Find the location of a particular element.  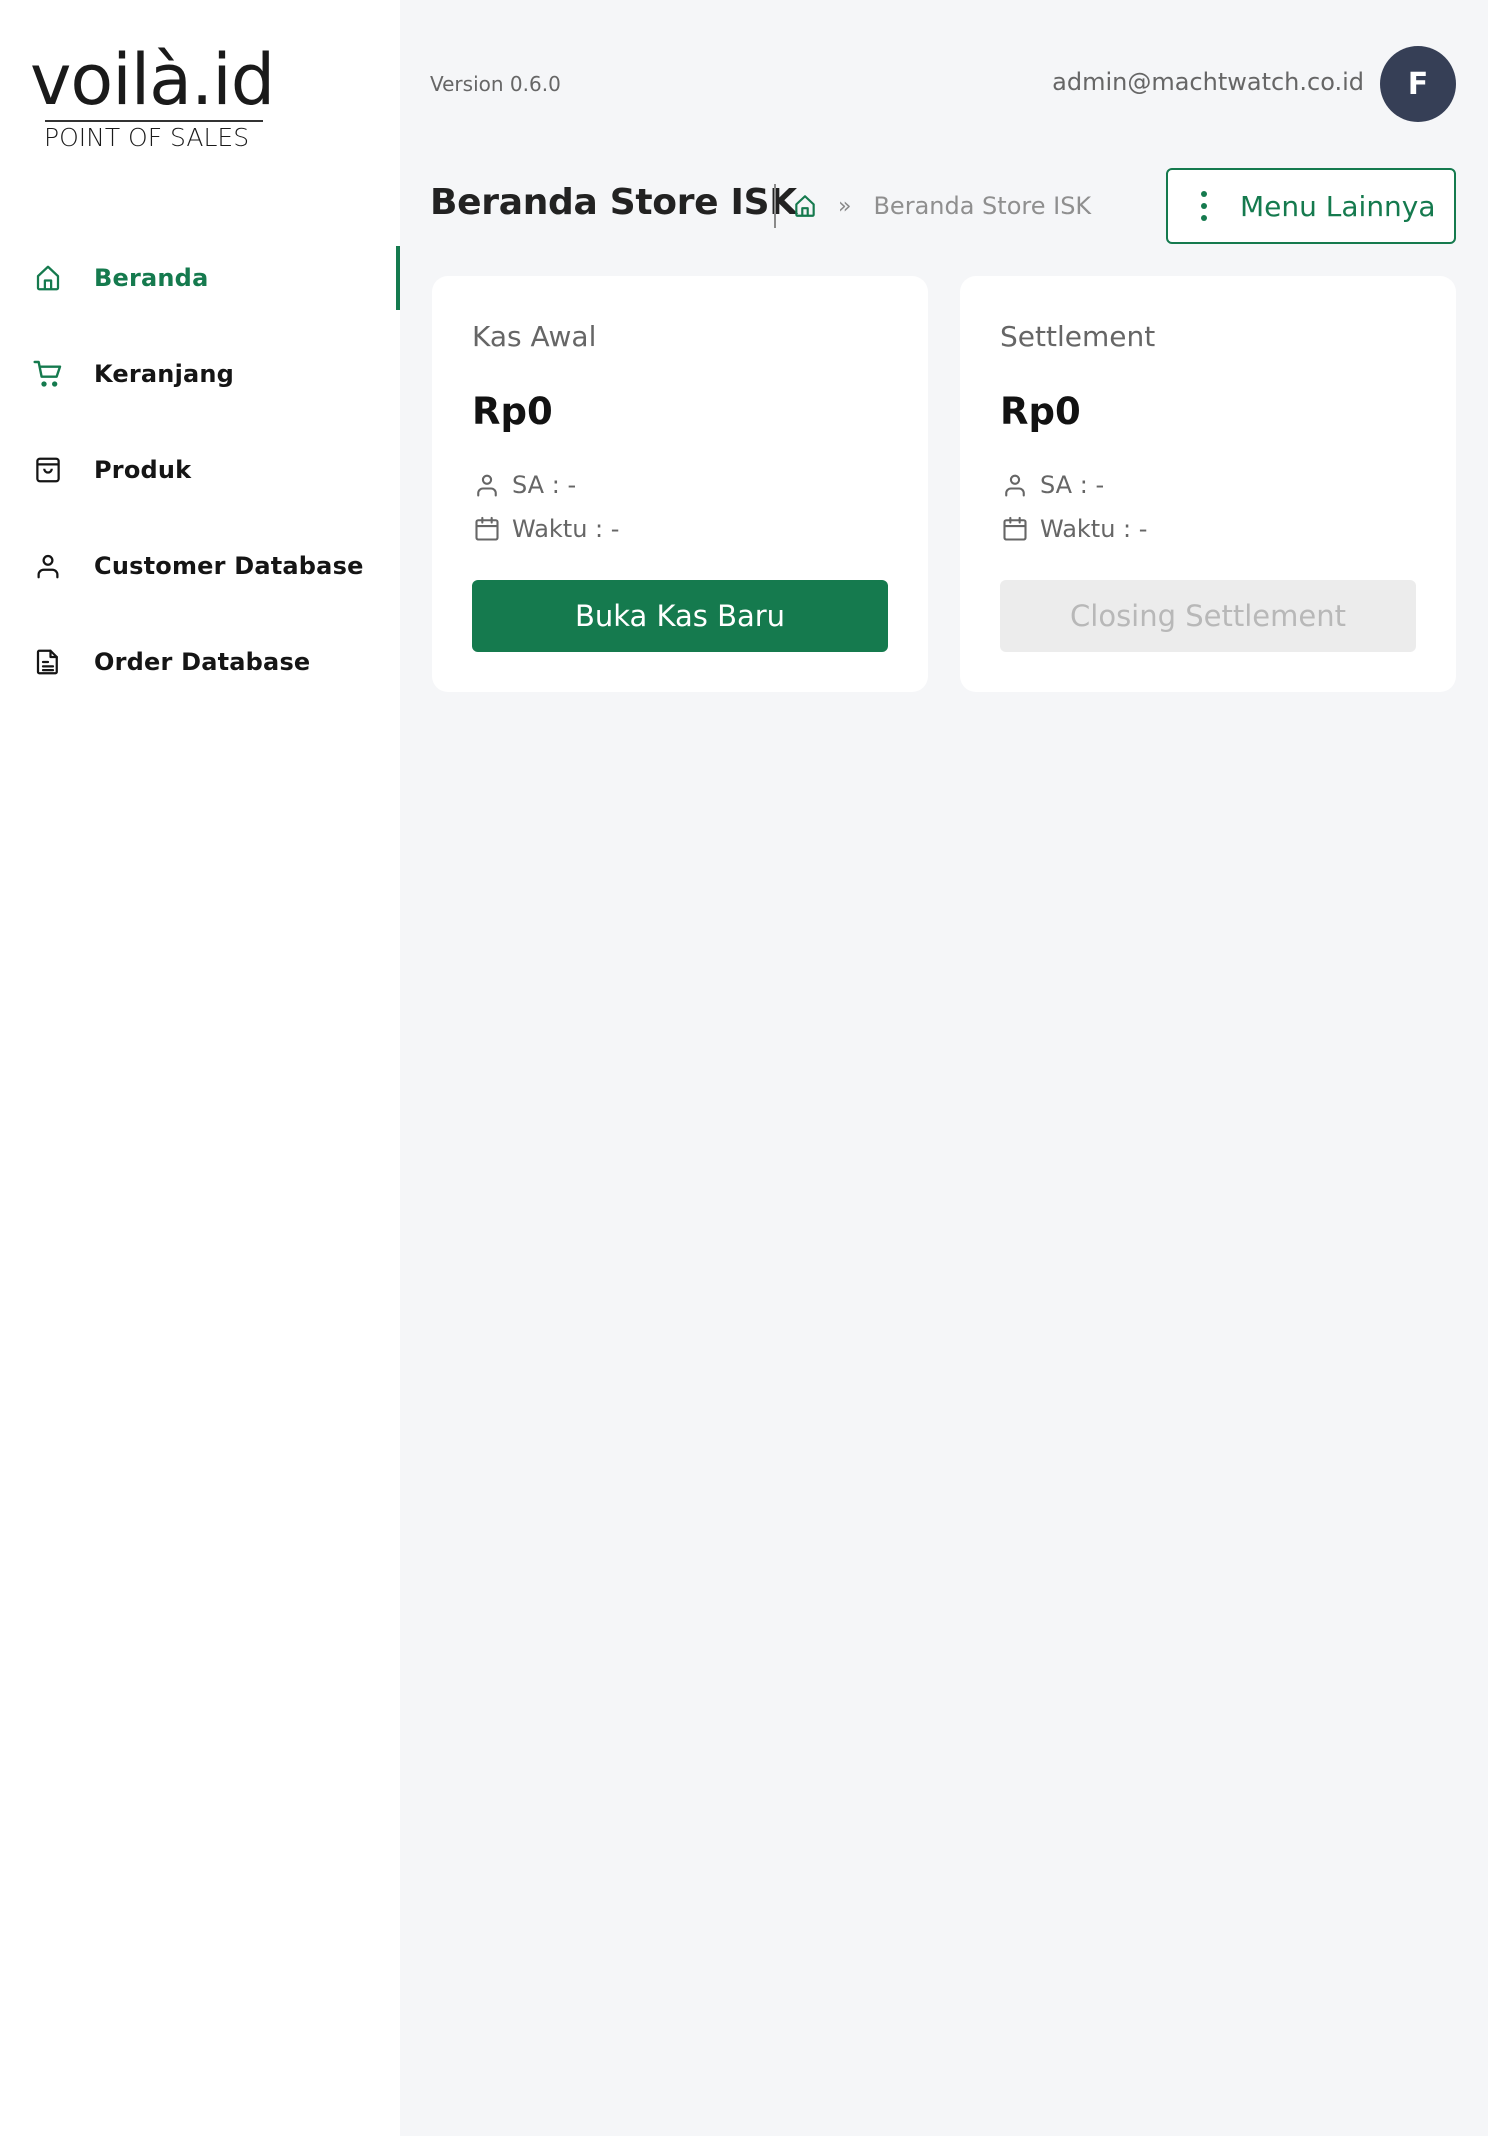

sidebar-item-label: Customer Database is located at coordinates (229, 566).